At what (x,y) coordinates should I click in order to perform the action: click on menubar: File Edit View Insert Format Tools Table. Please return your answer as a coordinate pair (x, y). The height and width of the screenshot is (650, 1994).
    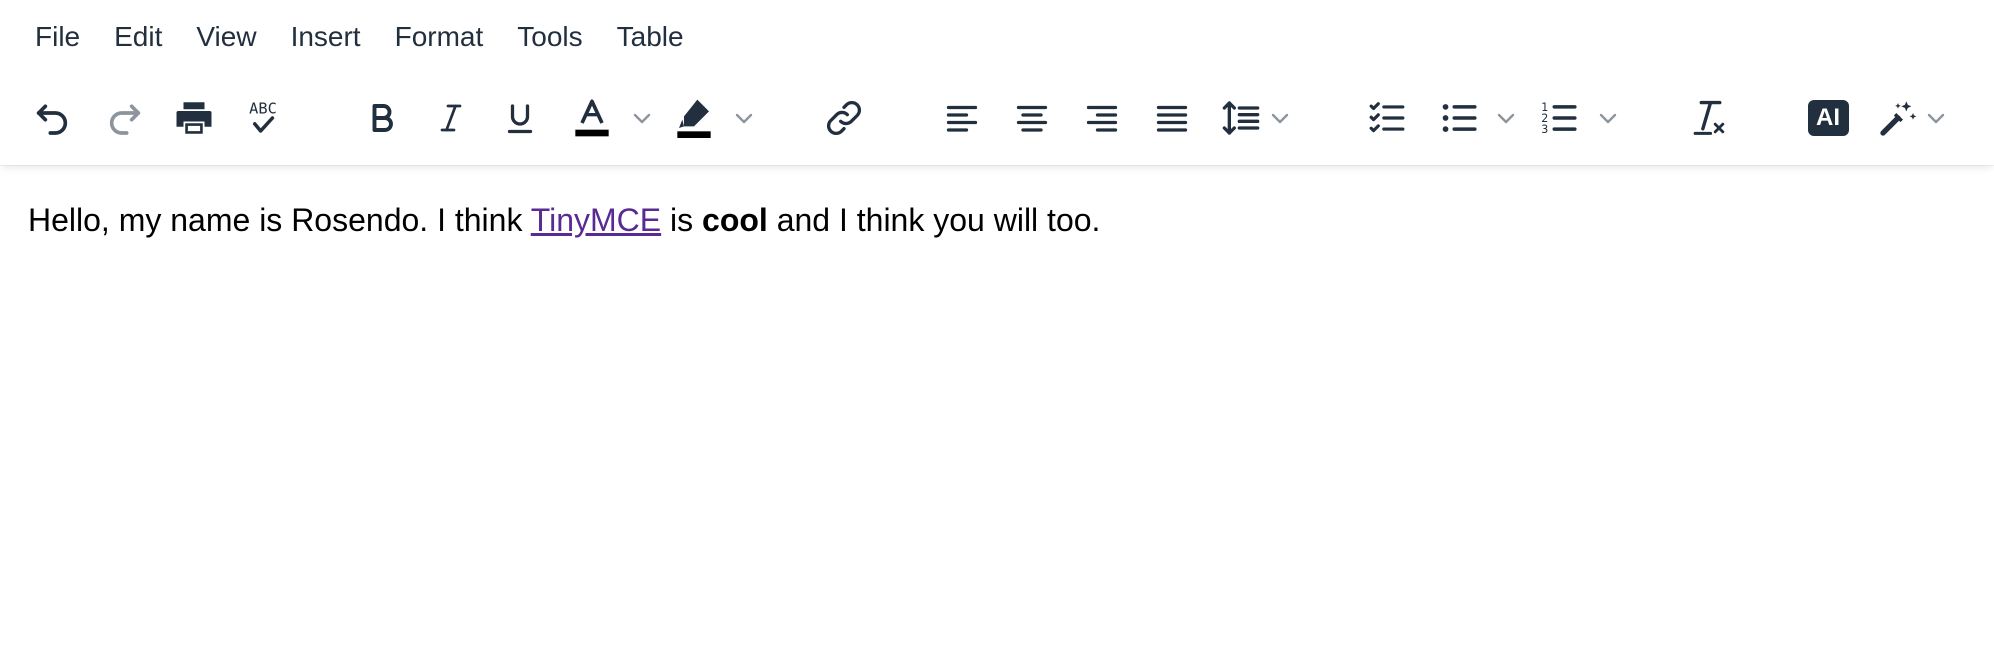
    Looking at the image, I should click on (359, 37).